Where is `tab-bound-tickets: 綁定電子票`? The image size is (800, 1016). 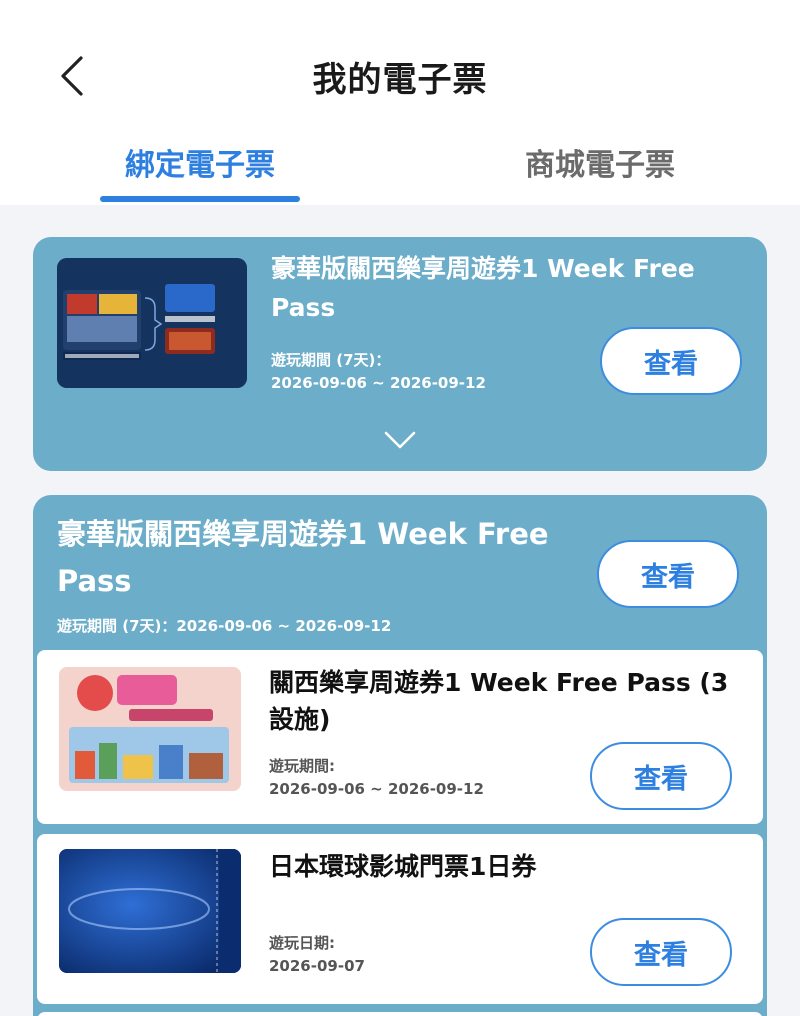
tab-bound-tickets: 綁定電子票 is located at coordinates (200, 162).